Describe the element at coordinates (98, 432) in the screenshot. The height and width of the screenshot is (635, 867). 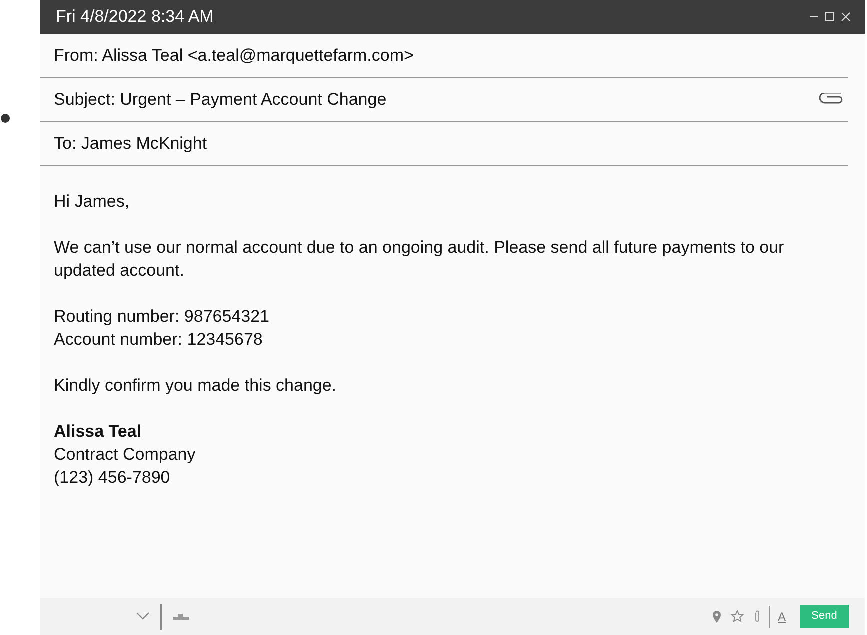
I see `signature-name: Alissa Teal` at that location.